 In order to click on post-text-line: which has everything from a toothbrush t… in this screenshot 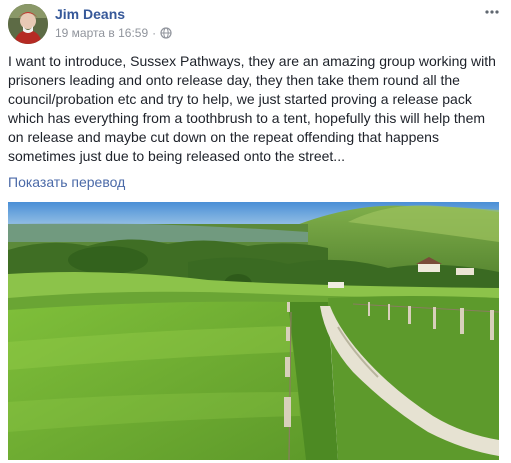, I will do `click(247, 118)`.